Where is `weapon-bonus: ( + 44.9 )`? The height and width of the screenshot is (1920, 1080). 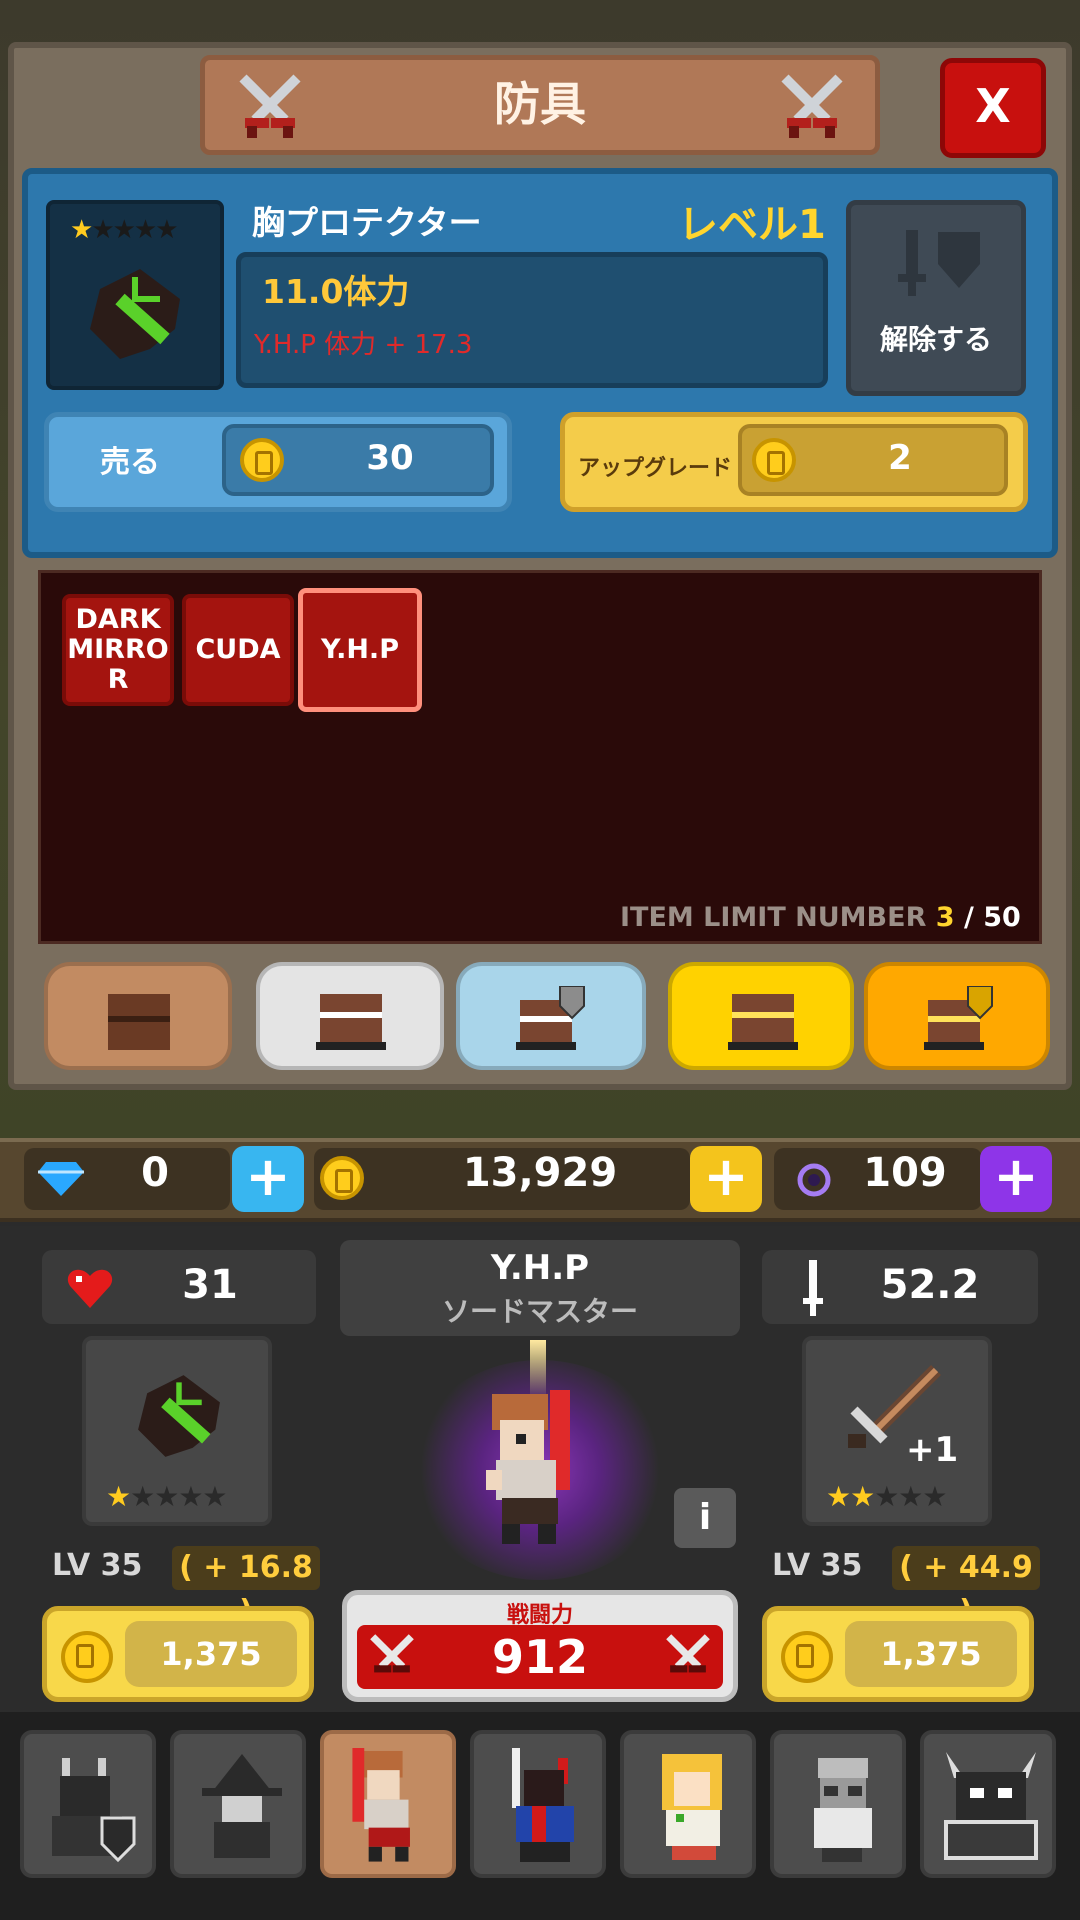 weapon-bonus: ( + 44.9 ) is located at coordinates (966, 1587).